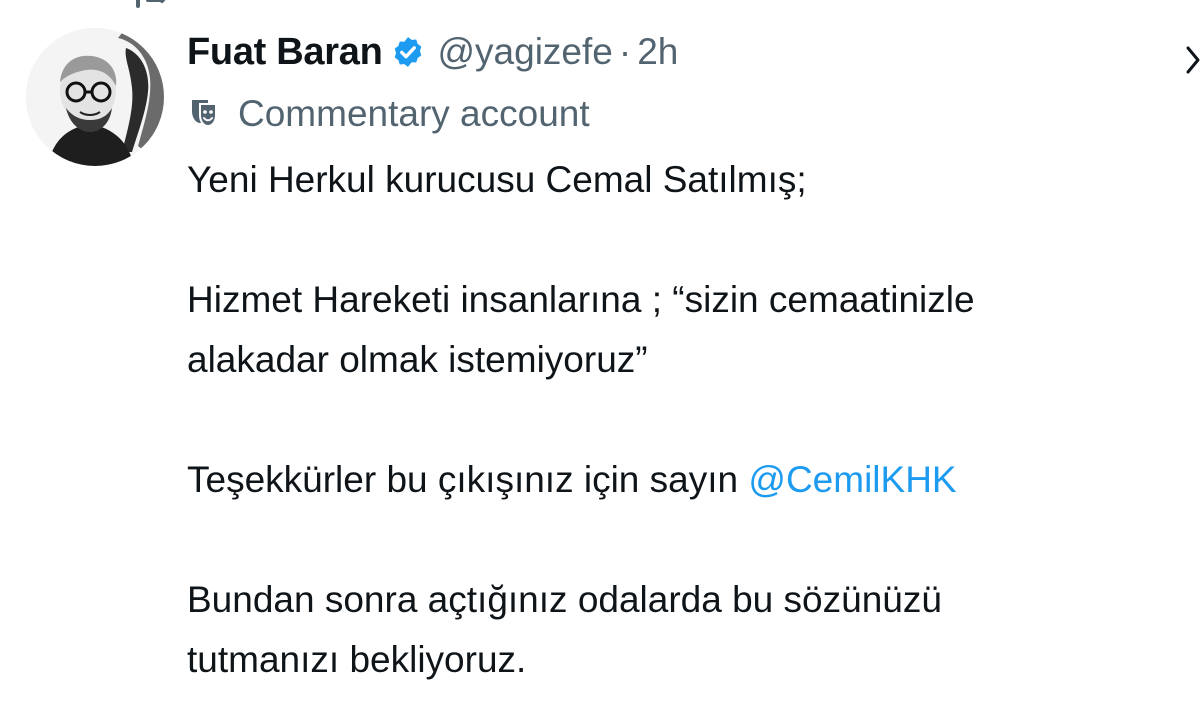 This screenshot has height=706, width=1200. What do you see at coordinates (852, 479) in the screenshot?
I see `mention-link: @CemilKHK` at bounding box center [852, 479].